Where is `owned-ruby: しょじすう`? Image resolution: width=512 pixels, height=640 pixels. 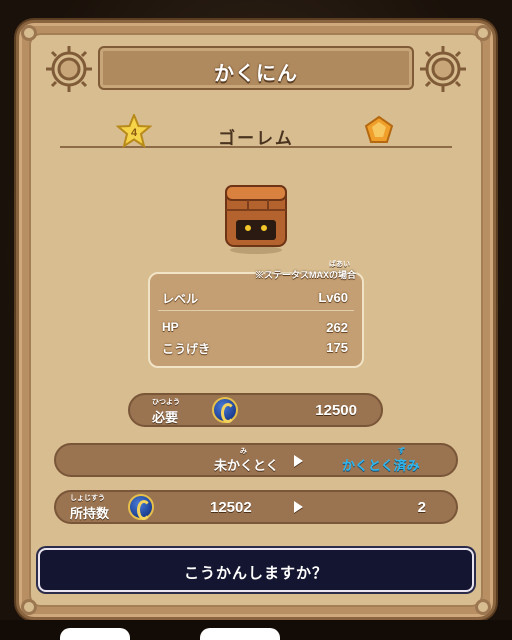
owned-ruby: しょじすう is located at coordinates (87, 498).